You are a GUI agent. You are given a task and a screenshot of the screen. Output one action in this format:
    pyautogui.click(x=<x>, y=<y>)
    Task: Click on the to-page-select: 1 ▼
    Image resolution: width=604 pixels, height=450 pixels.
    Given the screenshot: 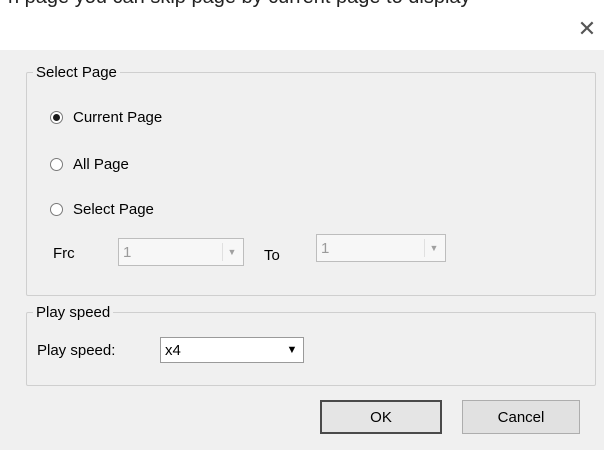 What is the action you would take?
    pyautogui.click(x=381, y=248)
    